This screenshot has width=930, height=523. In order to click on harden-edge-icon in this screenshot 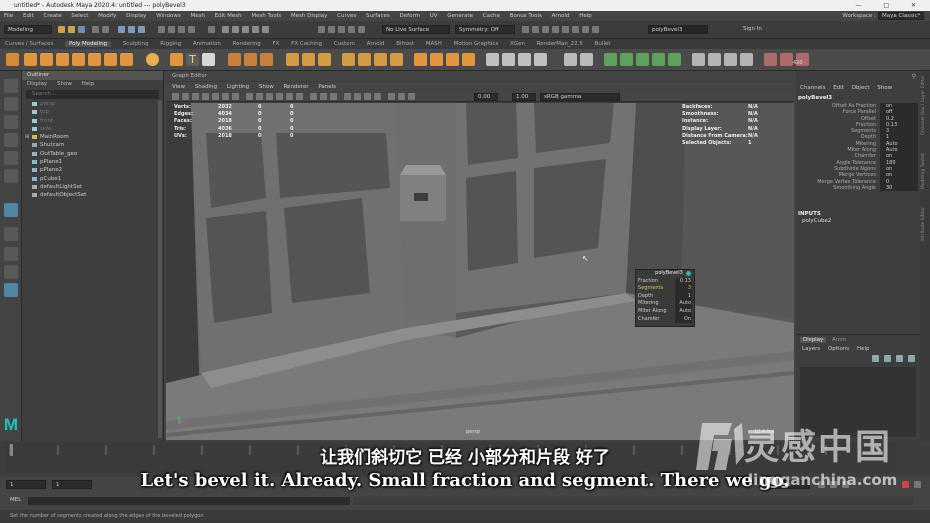, I will do `click(730, 59)`.